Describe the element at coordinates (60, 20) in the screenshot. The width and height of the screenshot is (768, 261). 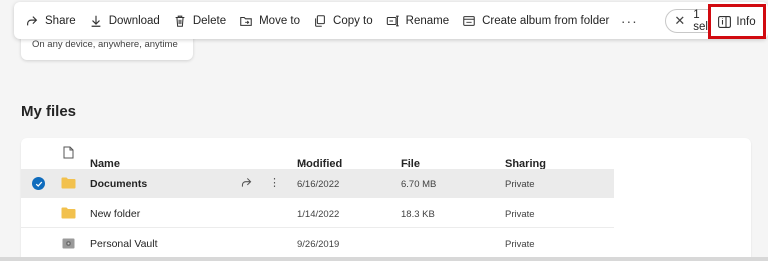
I see `share-label: Share` at that location.